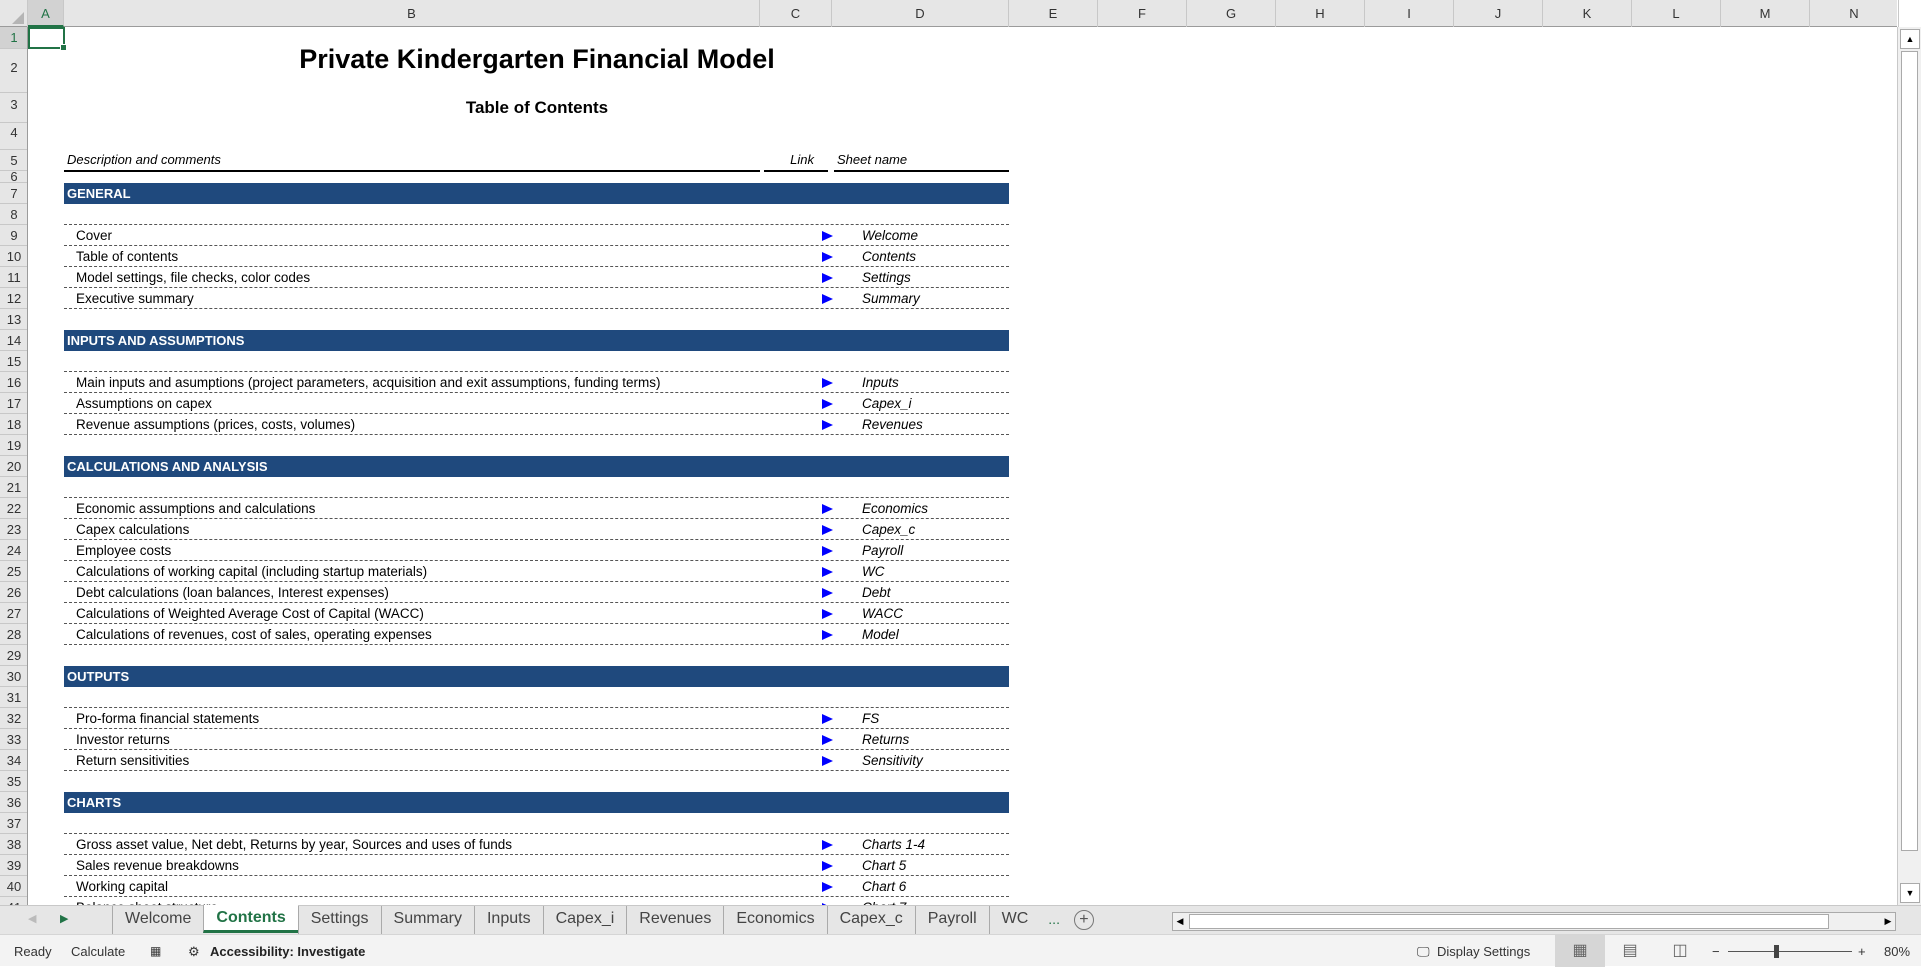  Describe the element at coordinates (13, 235) in the screenshot. I see `row-header-9: 9` at that location.